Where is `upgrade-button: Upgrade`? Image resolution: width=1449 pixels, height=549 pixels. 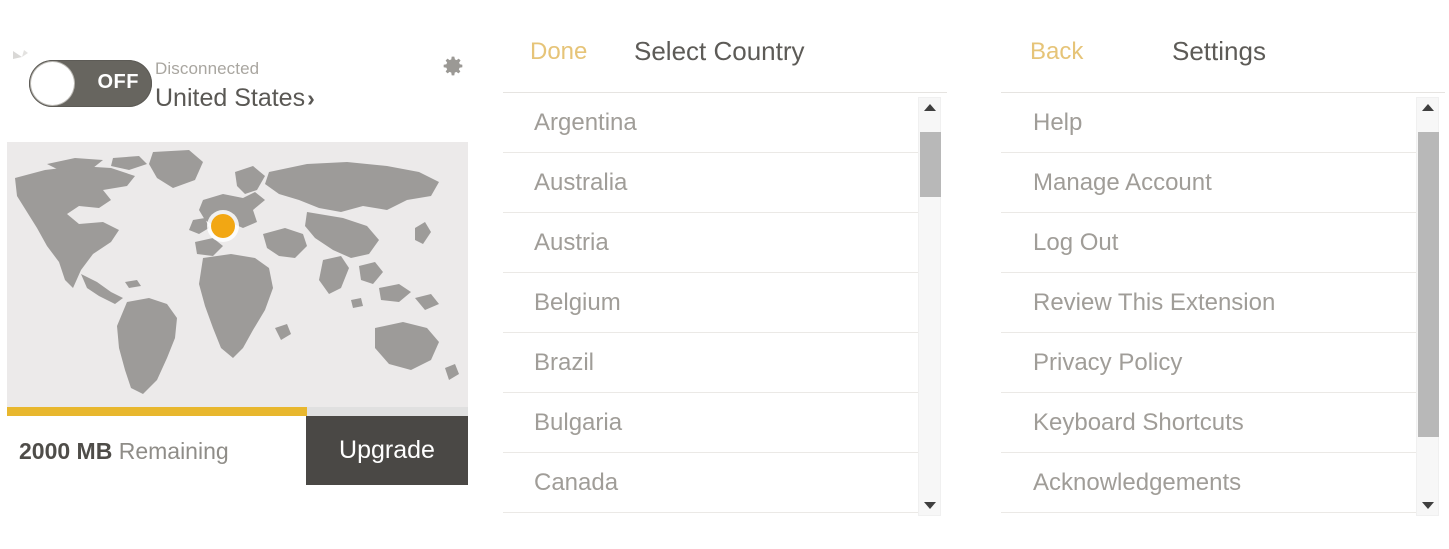 upgrade-button: Upgrade is located at coordinates (387, 450).